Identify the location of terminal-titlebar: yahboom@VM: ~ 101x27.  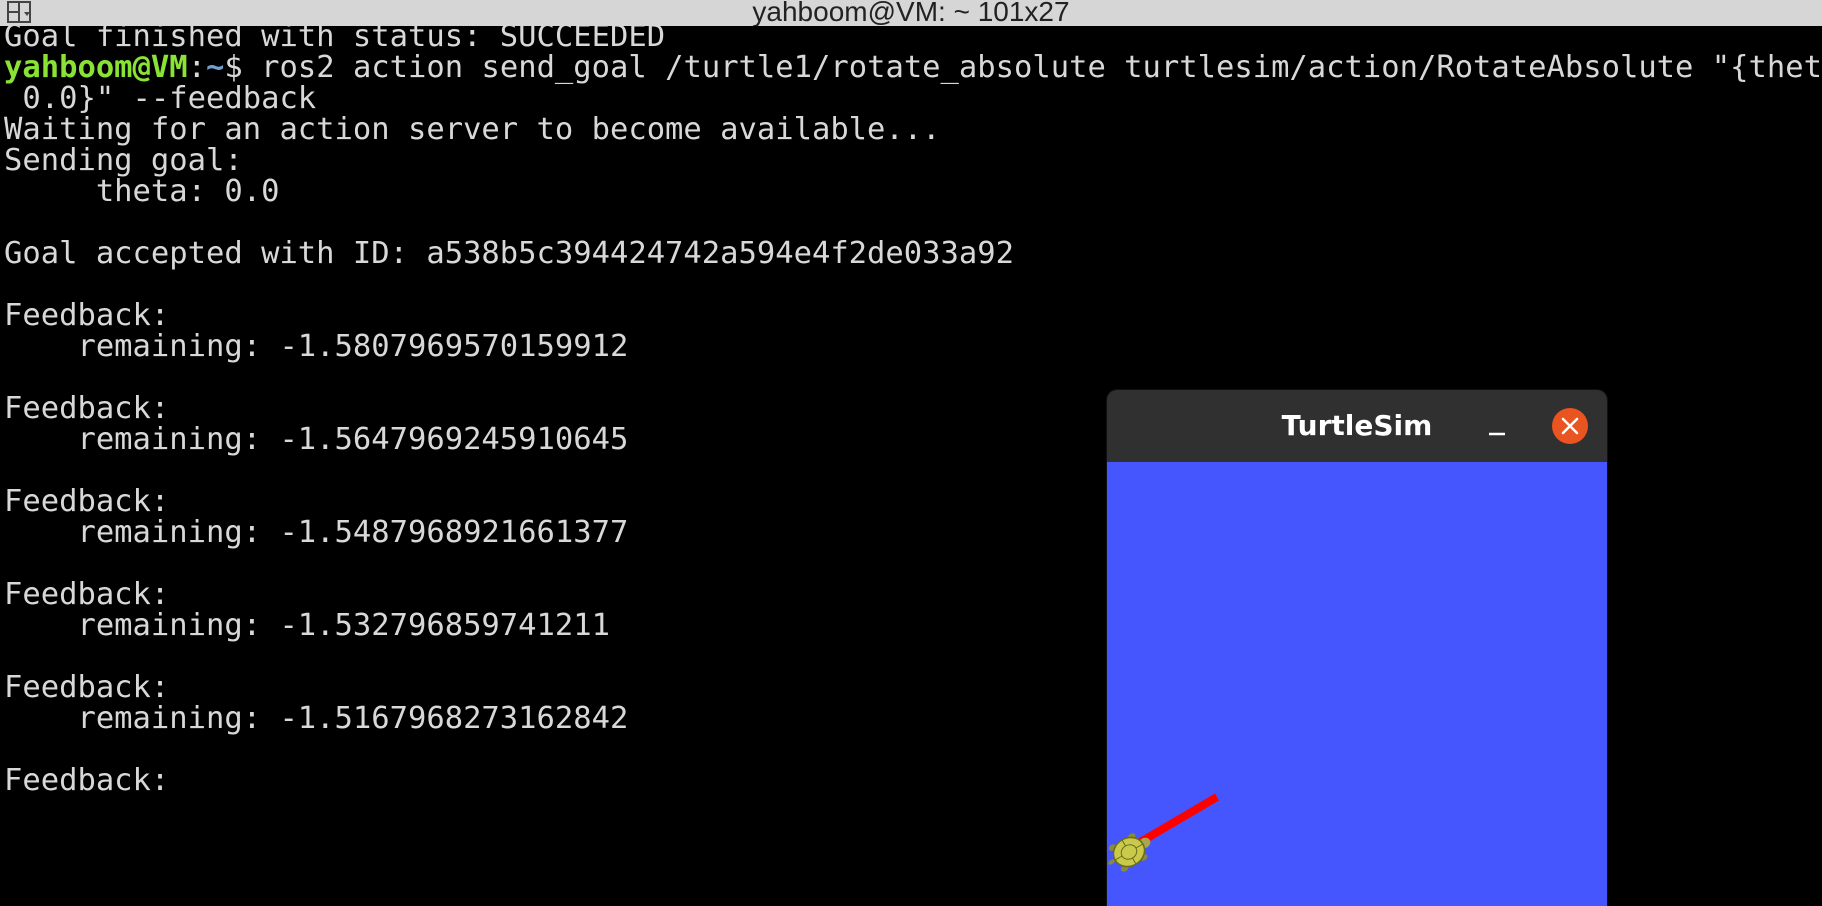
(911, 13).